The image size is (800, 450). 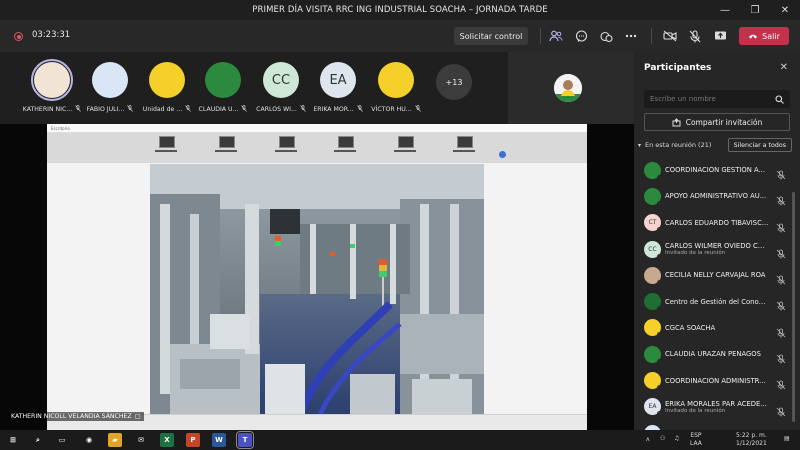 I want to click on participant-list-item: CGCA SOACHA, so click(x=717, y=328).